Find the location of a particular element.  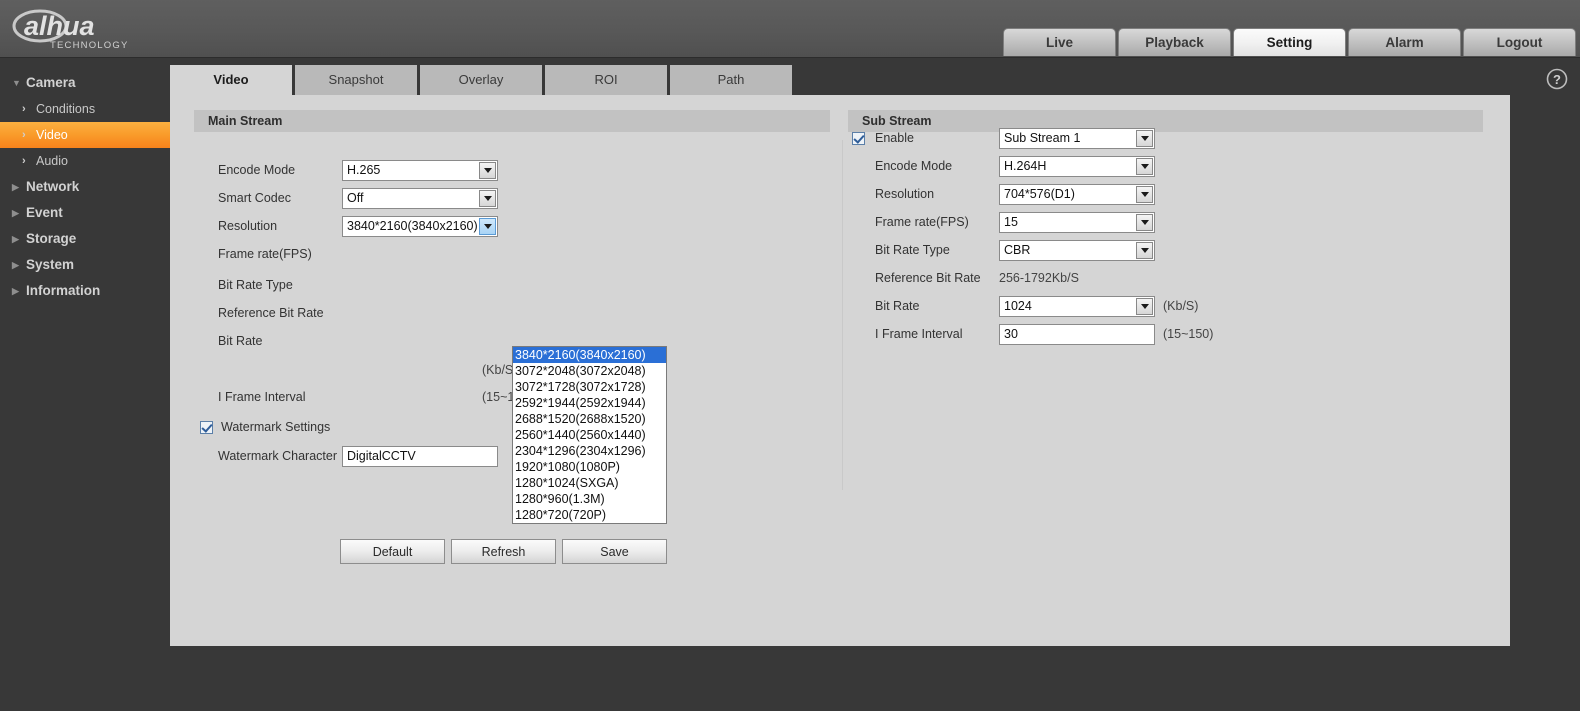

dropdown-option: 3072*2048(3072x2048) is located at coordinates (589, 371).